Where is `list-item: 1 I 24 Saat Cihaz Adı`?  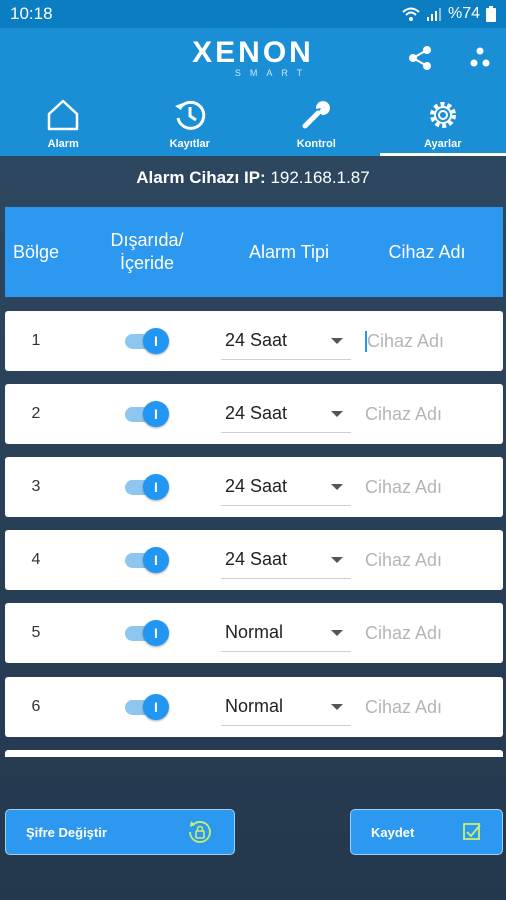 list-item: 1 I 24 Saat Cihaz Adı is located at coordinates (254, 341).